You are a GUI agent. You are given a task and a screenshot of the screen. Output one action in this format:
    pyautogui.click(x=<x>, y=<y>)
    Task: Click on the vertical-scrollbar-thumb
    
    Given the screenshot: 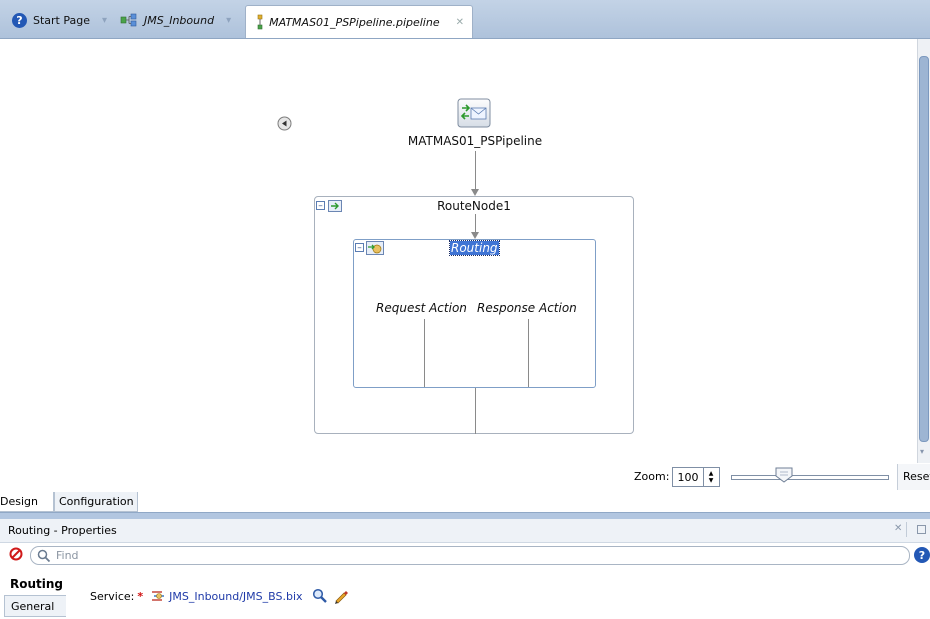 What is the action you would take?
    pyautogui.click(x=924, y=249)
    